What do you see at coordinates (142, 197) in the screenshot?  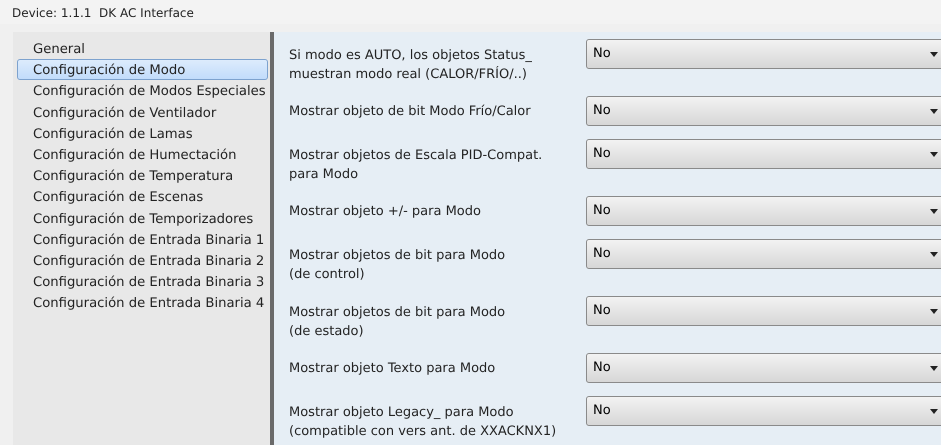 I see `sidebar-item: Configuración de Escenas` at bounding box center [142, 197].